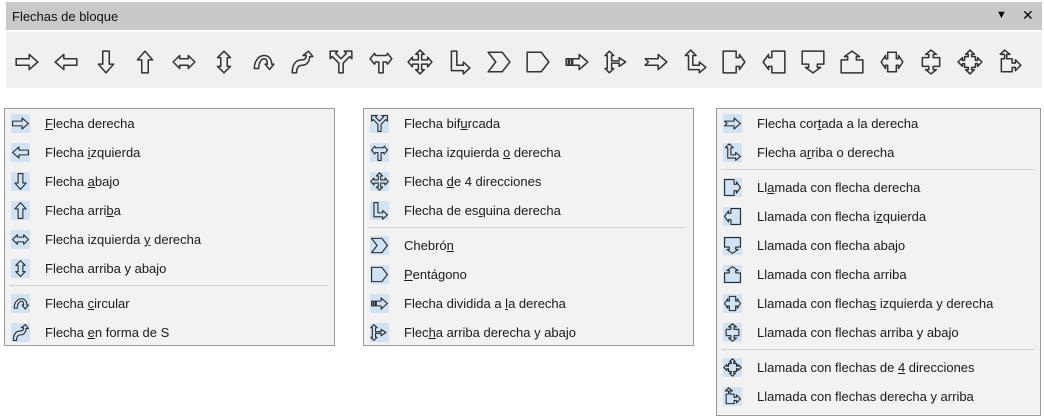 The image size is (1044, 416). I want to click on menu-item-left-arrow: Flecha izquierda, so click(169, 152).